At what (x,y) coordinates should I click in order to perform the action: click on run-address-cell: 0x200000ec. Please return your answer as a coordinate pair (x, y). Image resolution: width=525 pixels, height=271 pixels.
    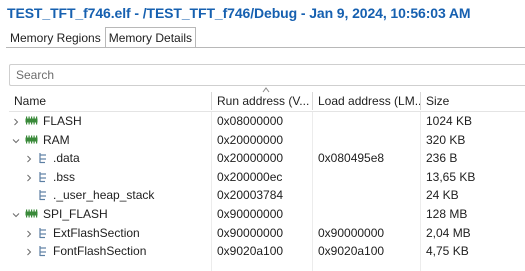
    Looking at the image, I should click on (250, 176).